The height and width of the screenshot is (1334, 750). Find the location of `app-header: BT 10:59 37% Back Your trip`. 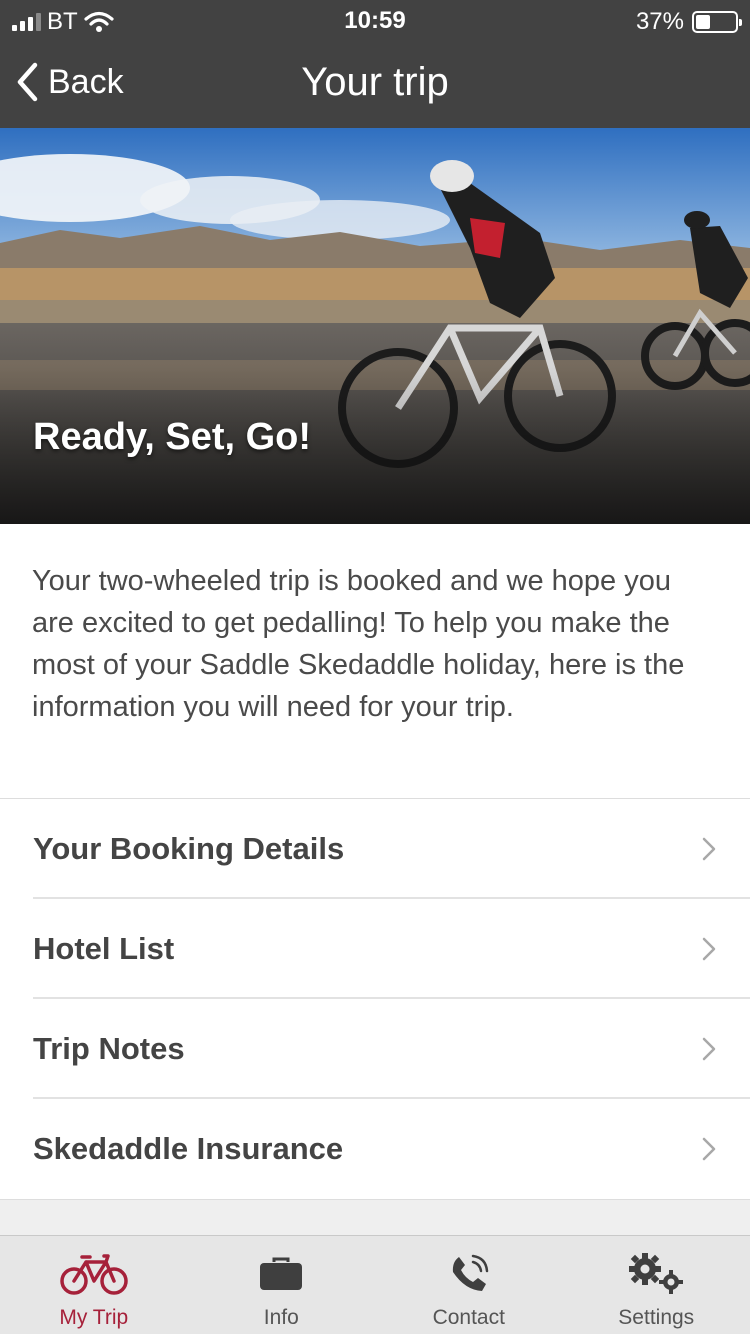

app-header: BT 10:59 37% Back Your trip is located at coordinates (375, 64).